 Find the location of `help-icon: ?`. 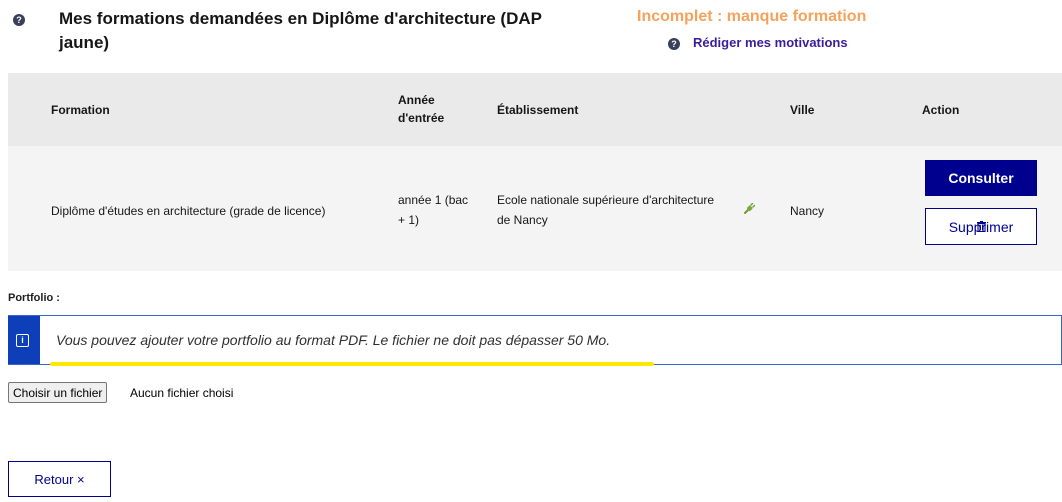

help-icon: ? is located at coordinates (19, 20).